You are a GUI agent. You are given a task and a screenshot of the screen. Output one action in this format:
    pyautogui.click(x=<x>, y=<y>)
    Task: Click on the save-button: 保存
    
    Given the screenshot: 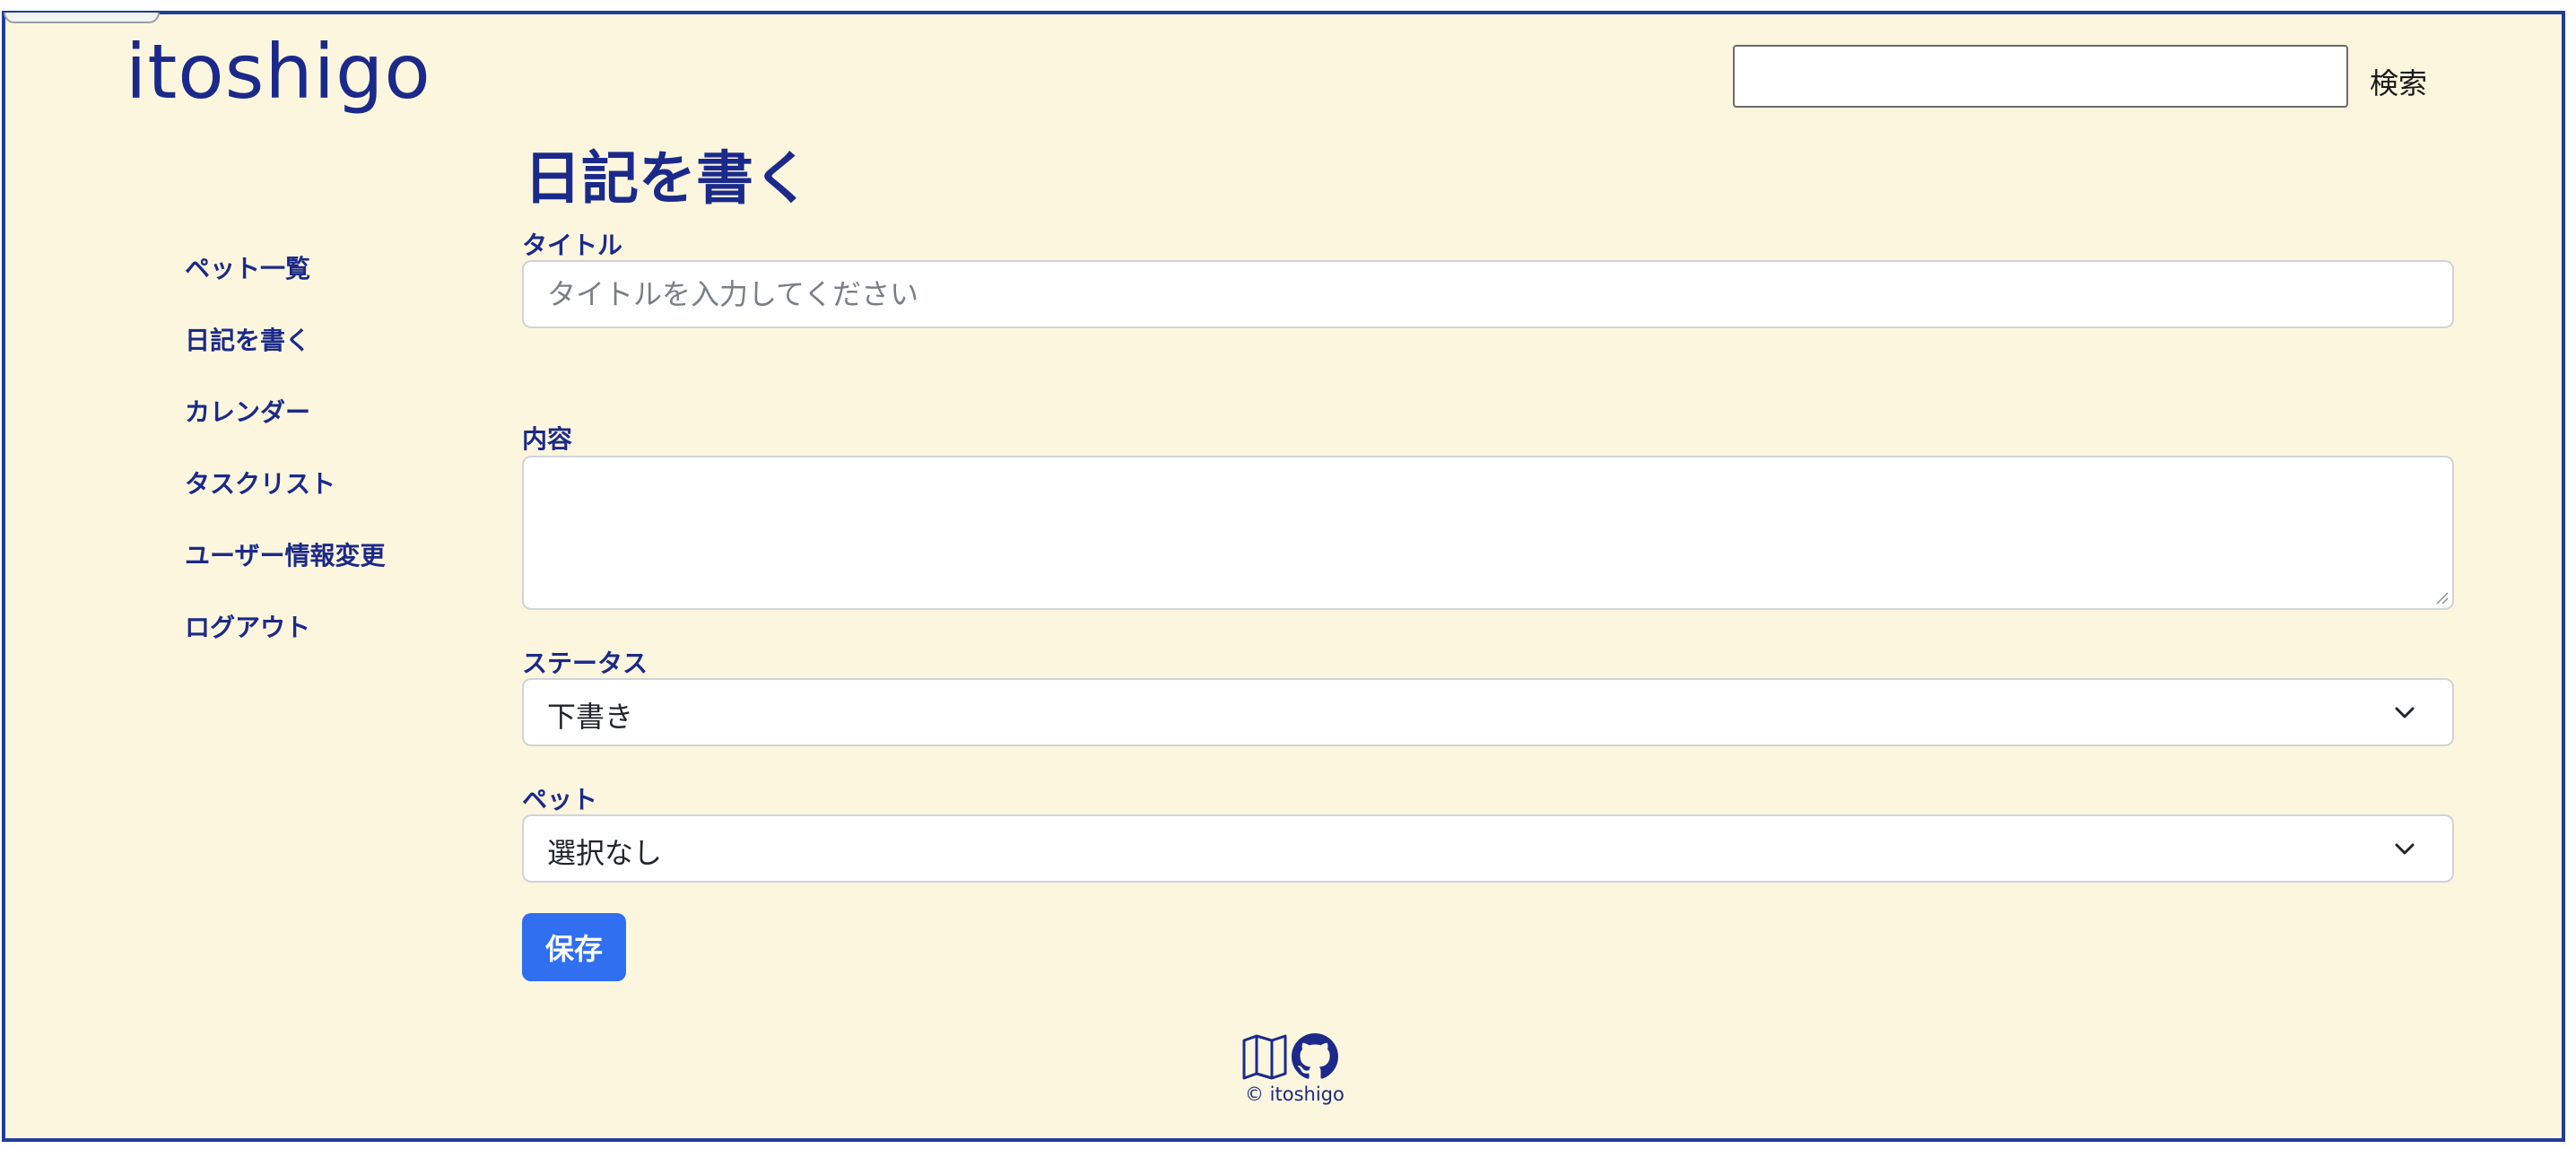 What is the action you would take?
    pyautogui.click(x=574, y=947)
    